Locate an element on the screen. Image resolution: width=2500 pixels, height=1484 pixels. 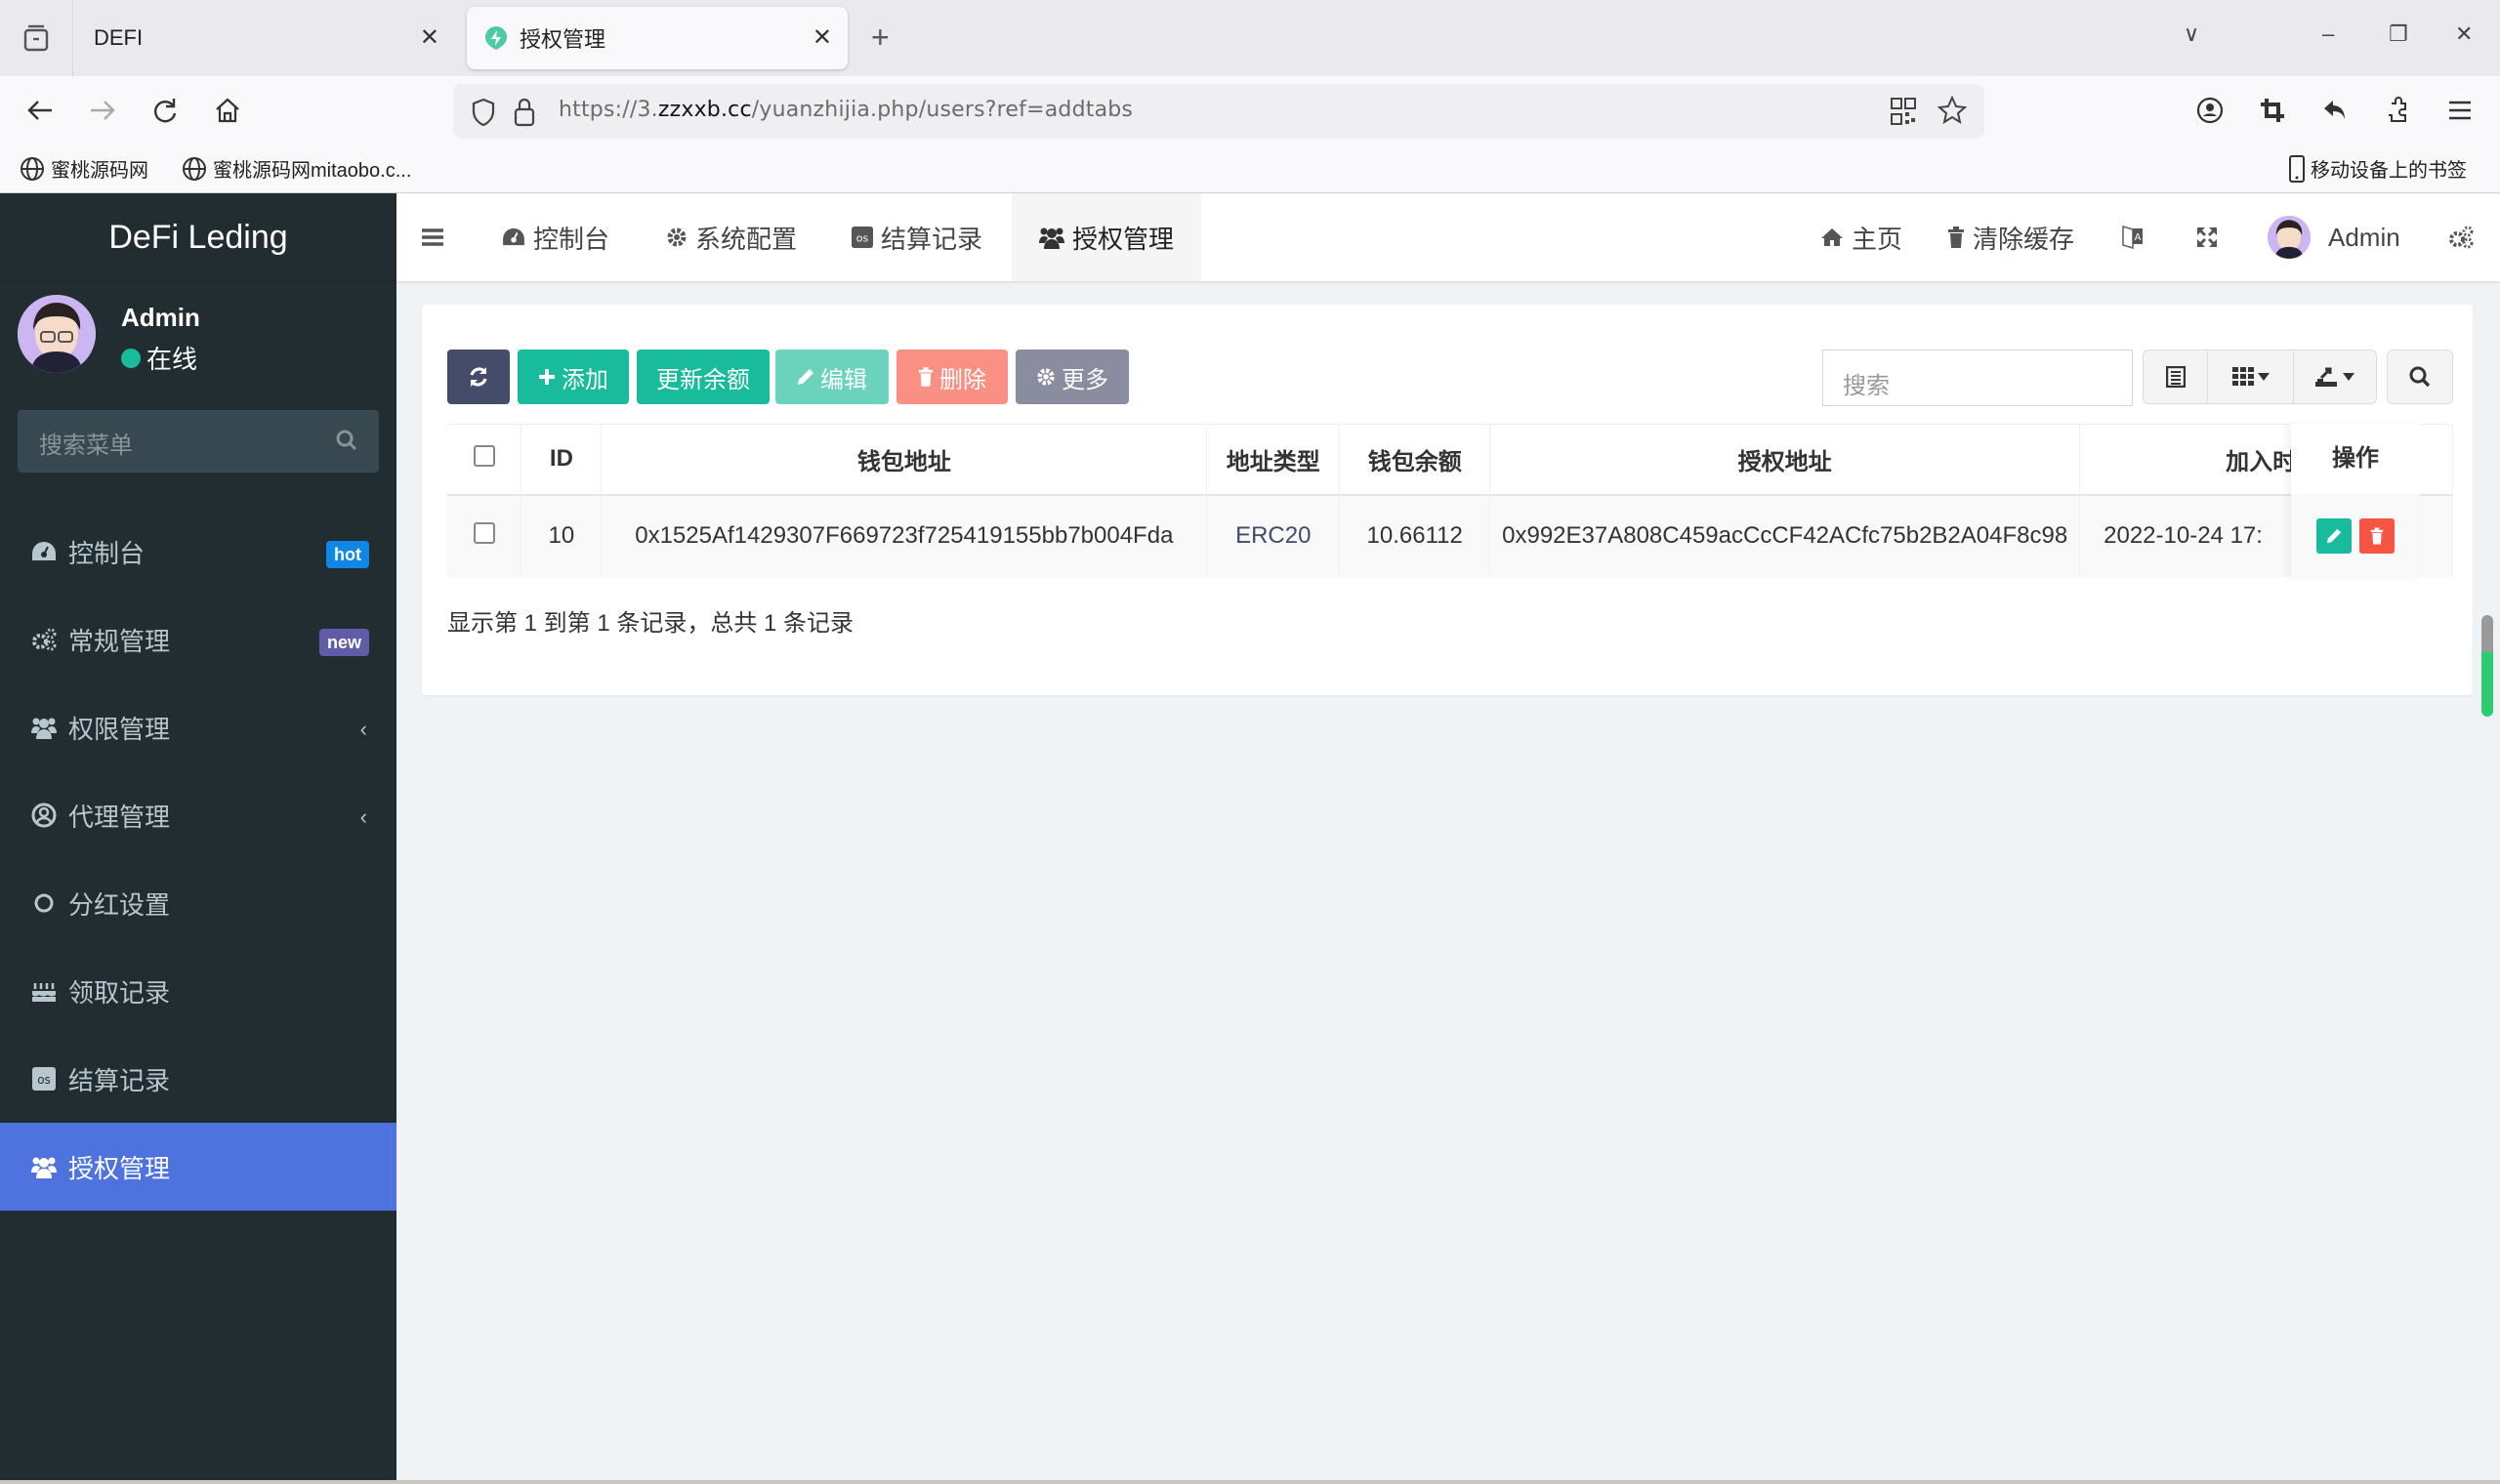
list-alt-icon is located at coordinates (2175, 377).